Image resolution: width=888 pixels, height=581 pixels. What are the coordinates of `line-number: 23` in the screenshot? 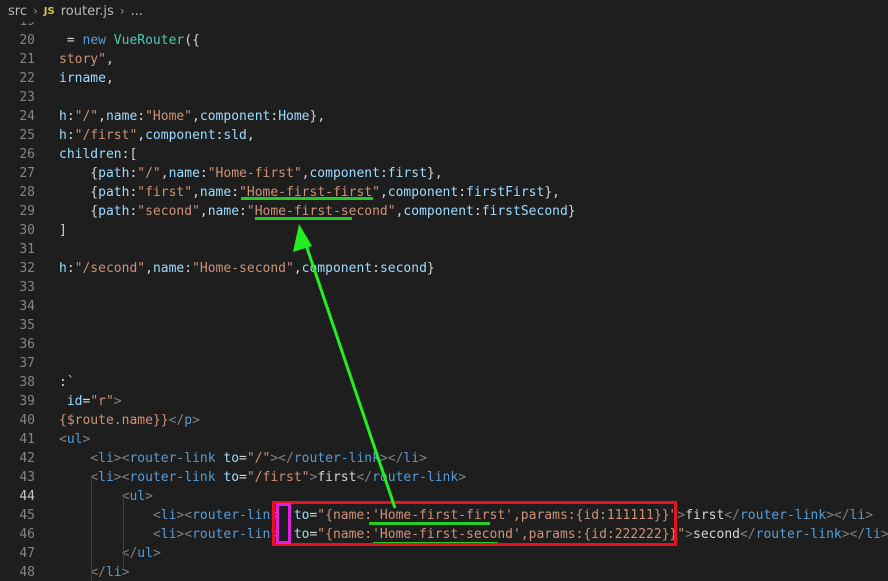 It's located at (27, 97).